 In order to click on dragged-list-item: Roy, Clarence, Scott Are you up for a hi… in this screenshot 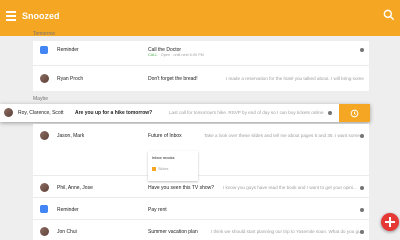, I will do `click(185, 113)`.